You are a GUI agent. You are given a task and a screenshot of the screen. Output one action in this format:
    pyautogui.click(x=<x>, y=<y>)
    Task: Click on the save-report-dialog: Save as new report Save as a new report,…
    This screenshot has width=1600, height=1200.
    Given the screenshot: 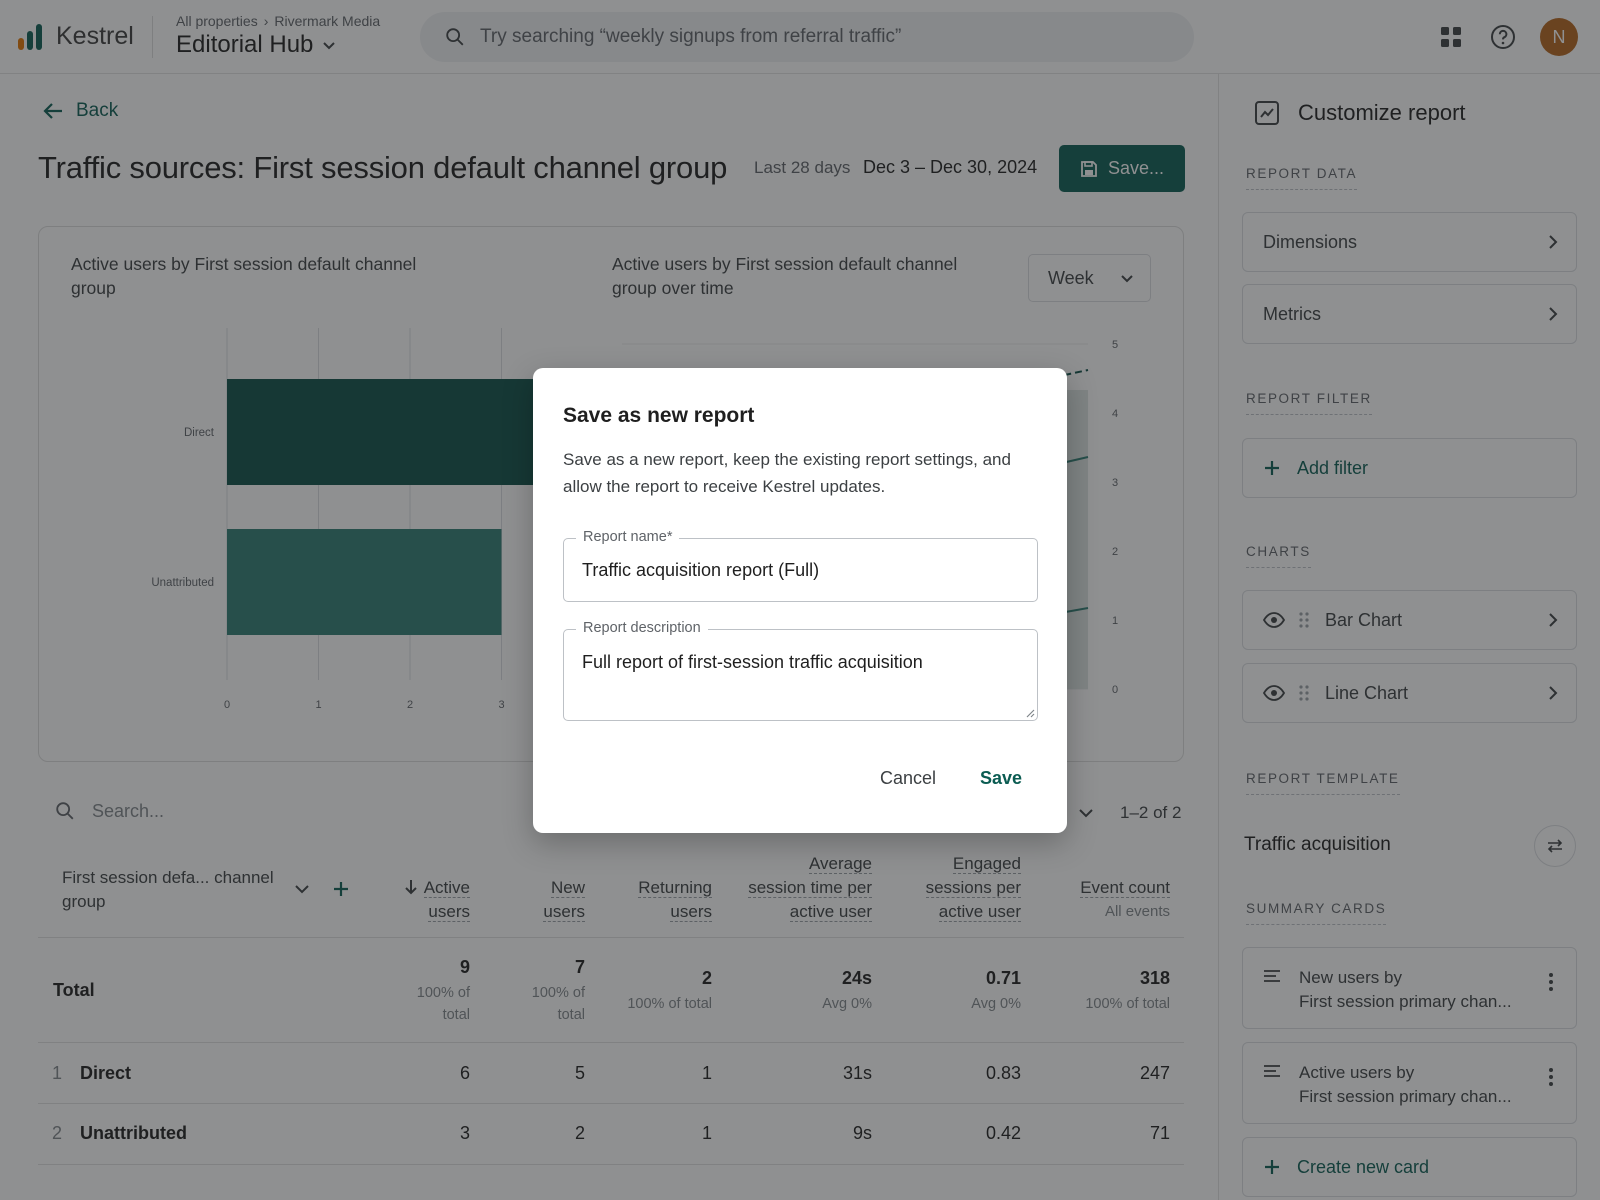 What is the action you would take?
    pyautogui.click(x=800, y=600)
    